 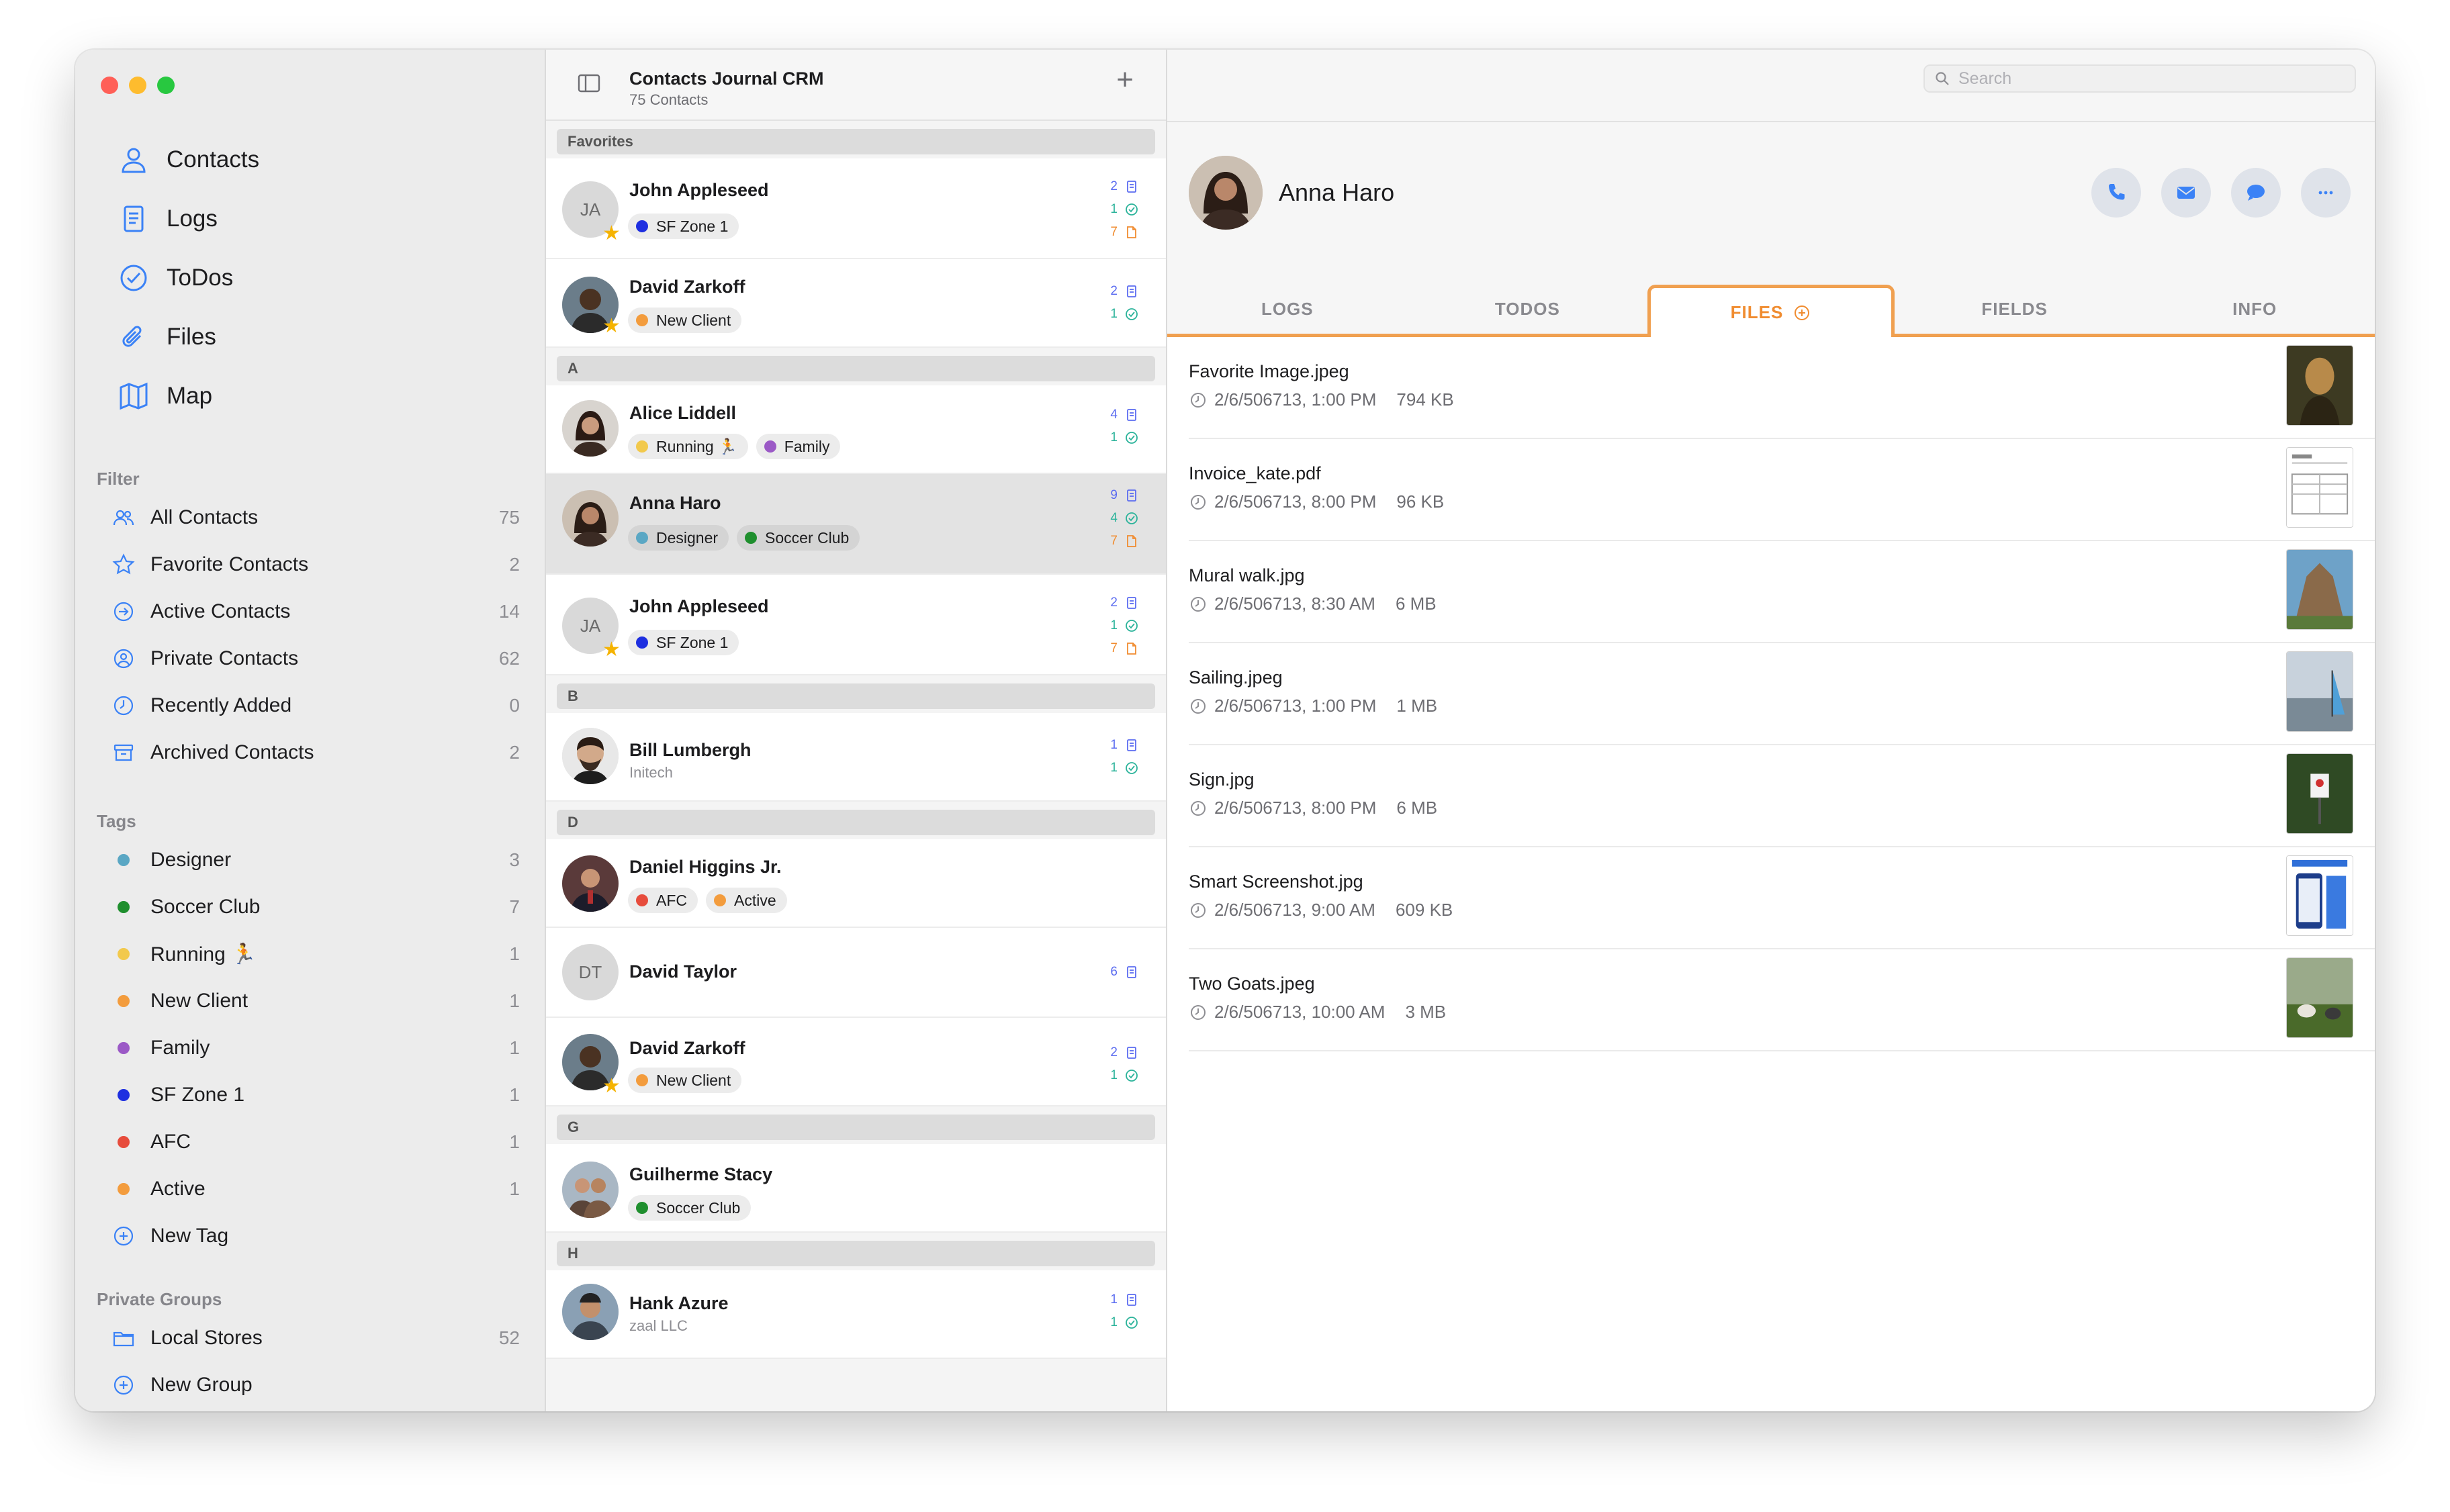 What do you see at coordinates (1125, 80) in the screenshot?
I see `add-contact-button: +` at bounding box center [1125, 80].